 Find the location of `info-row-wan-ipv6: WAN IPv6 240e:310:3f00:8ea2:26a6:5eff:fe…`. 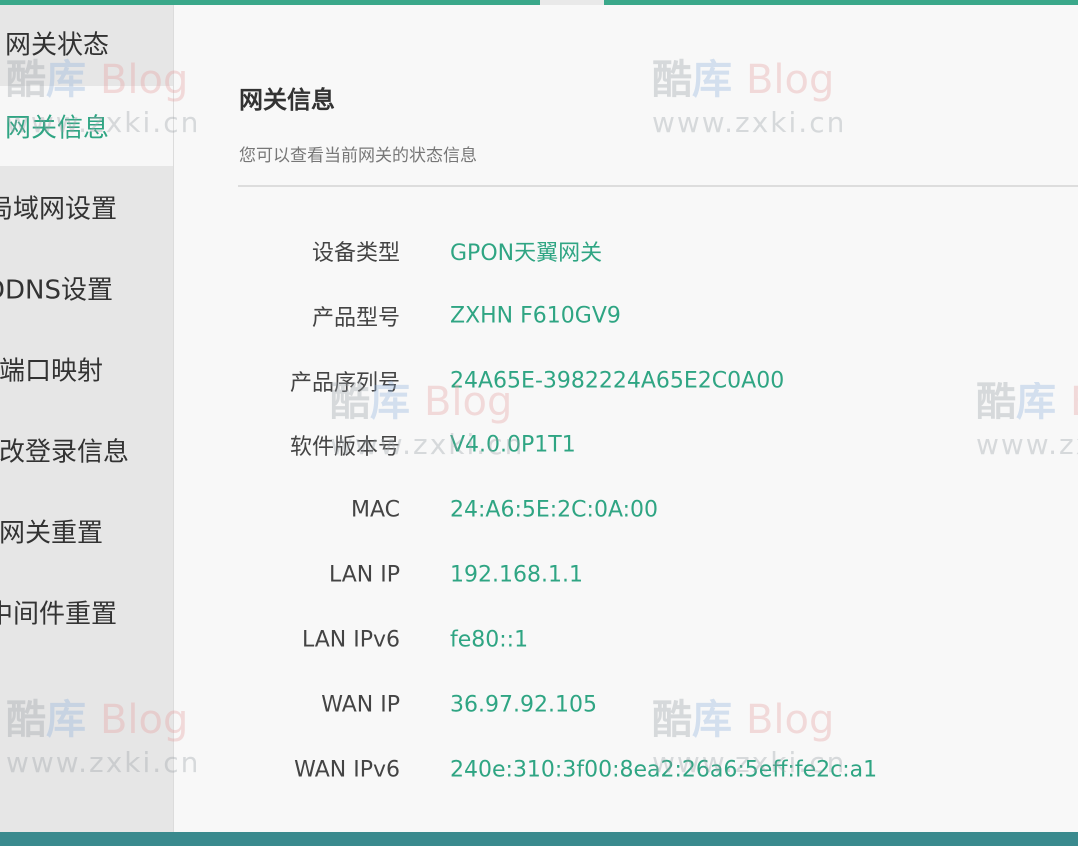

info-row-wan-ipv6: WAN IPv6 240e:310:3f00:8ea2:26a6:5eff:fe… is located at coordinates (626, 770).